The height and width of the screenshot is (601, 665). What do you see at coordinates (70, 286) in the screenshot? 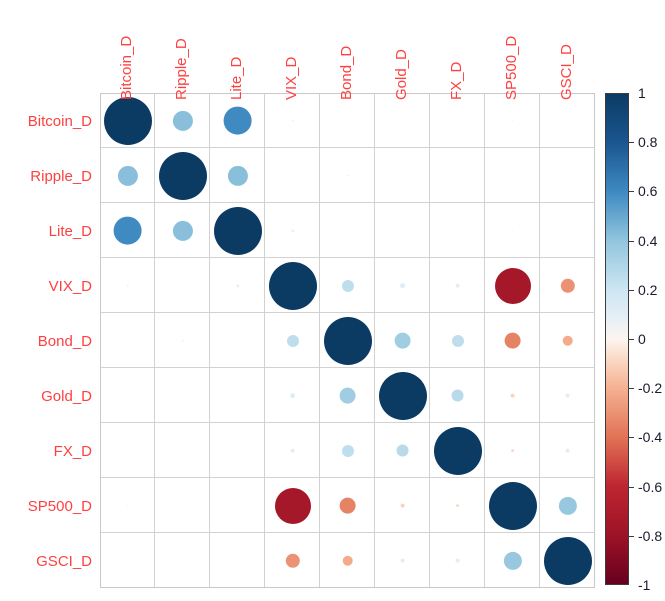
I see `row-label-vix-d: VIX_D` at bounding box center [70, 286].